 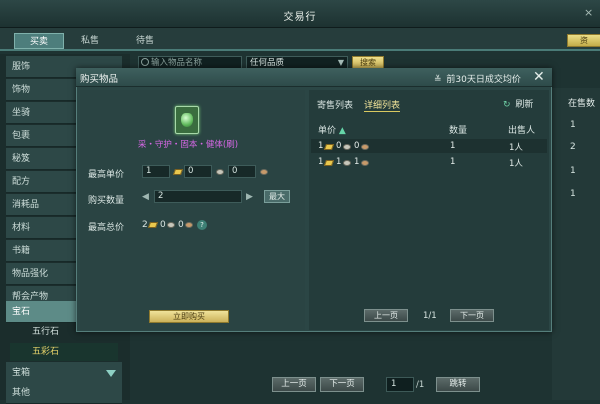 I want to click on decrease-icon: ◀, so click(x=145, y=197).